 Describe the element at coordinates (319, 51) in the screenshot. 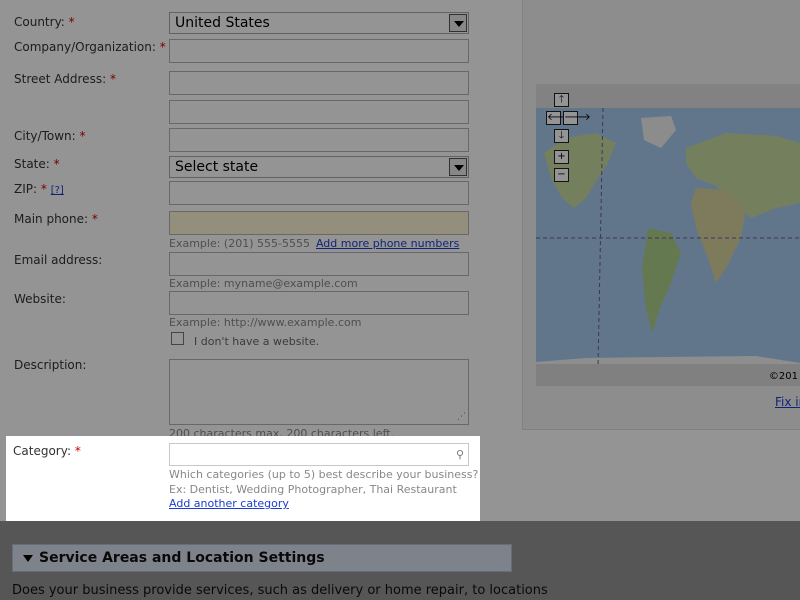

I see `company-input` at that location.